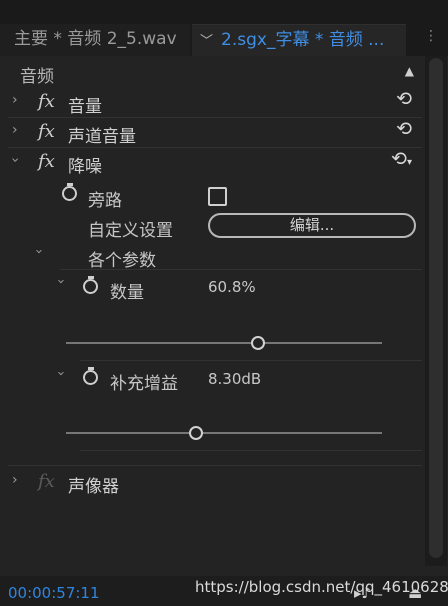  I want to click on timecode: 00:00:57:11, so click(54, 593).